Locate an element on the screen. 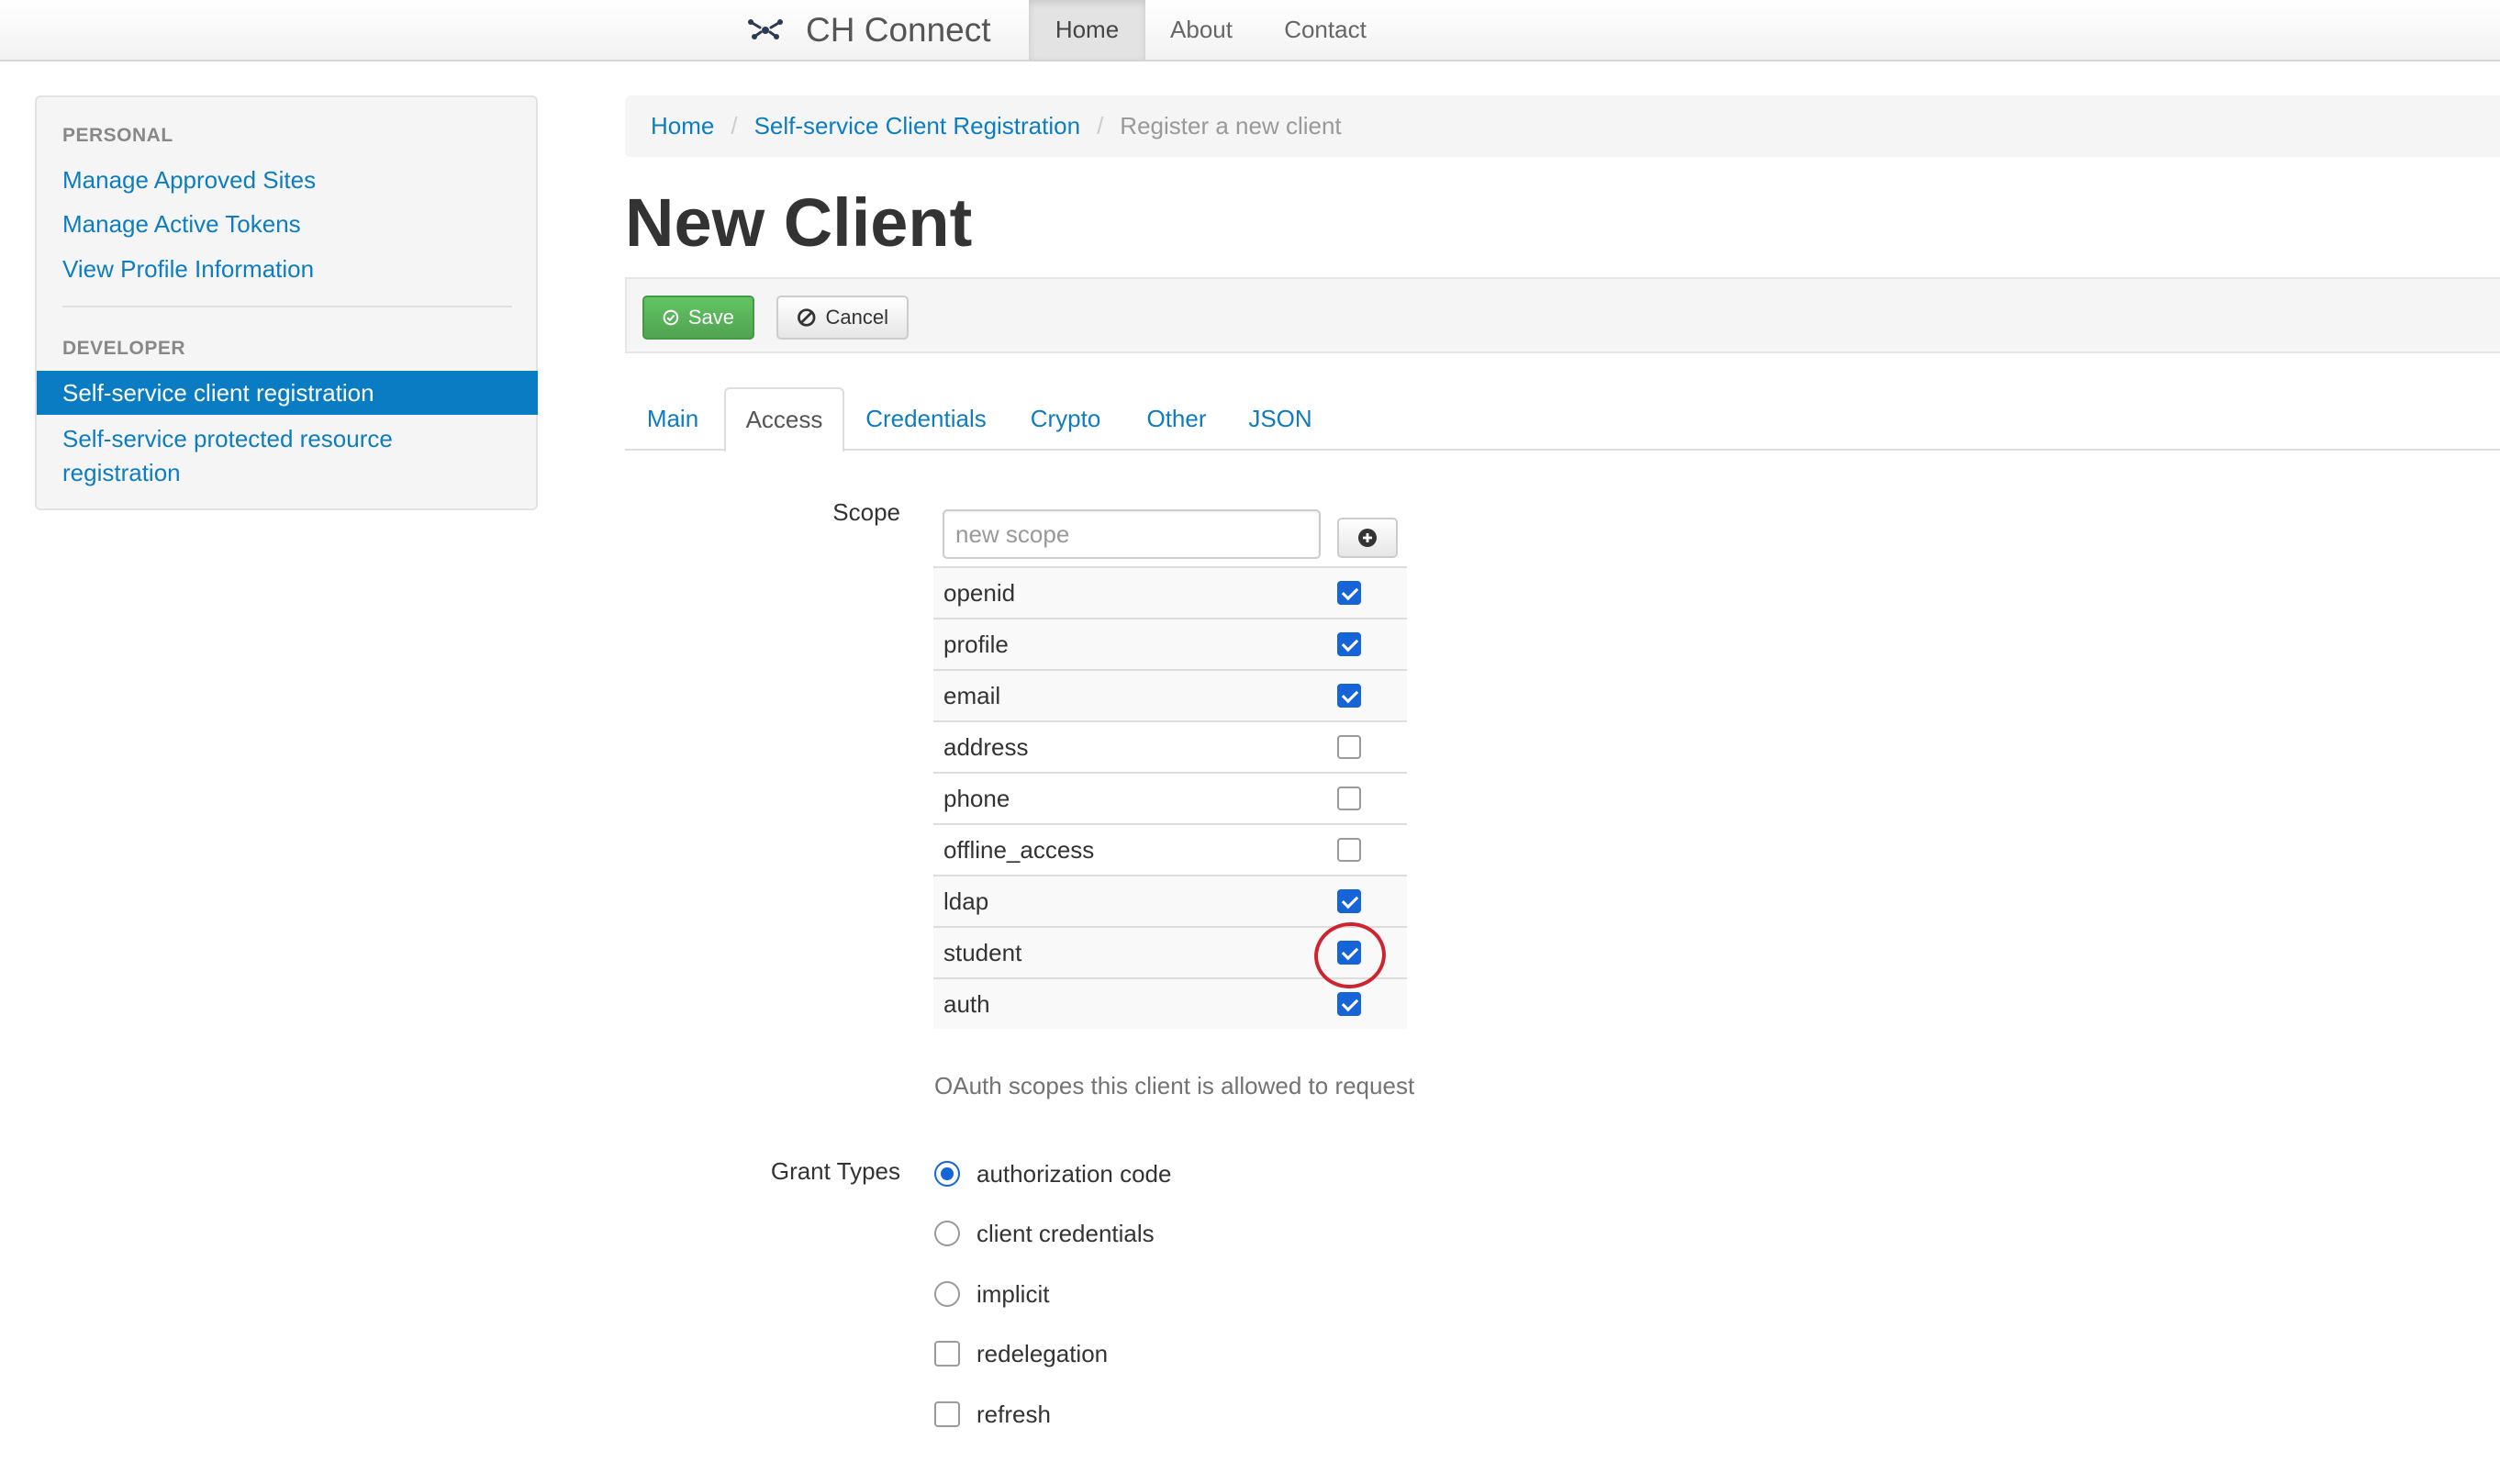  scope-row-offline-access: offline_access is located at coordinates (1170, 849).